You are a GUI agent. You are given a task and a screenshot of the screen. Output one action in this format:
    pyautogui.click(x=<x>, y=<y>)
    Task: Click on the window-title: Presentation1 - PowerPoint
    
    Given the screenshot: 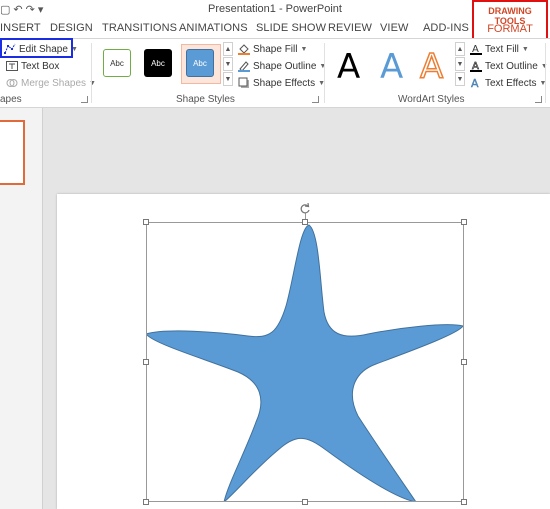 What is the action you would take?
    pyautogui.click(x=275, y=9)
    